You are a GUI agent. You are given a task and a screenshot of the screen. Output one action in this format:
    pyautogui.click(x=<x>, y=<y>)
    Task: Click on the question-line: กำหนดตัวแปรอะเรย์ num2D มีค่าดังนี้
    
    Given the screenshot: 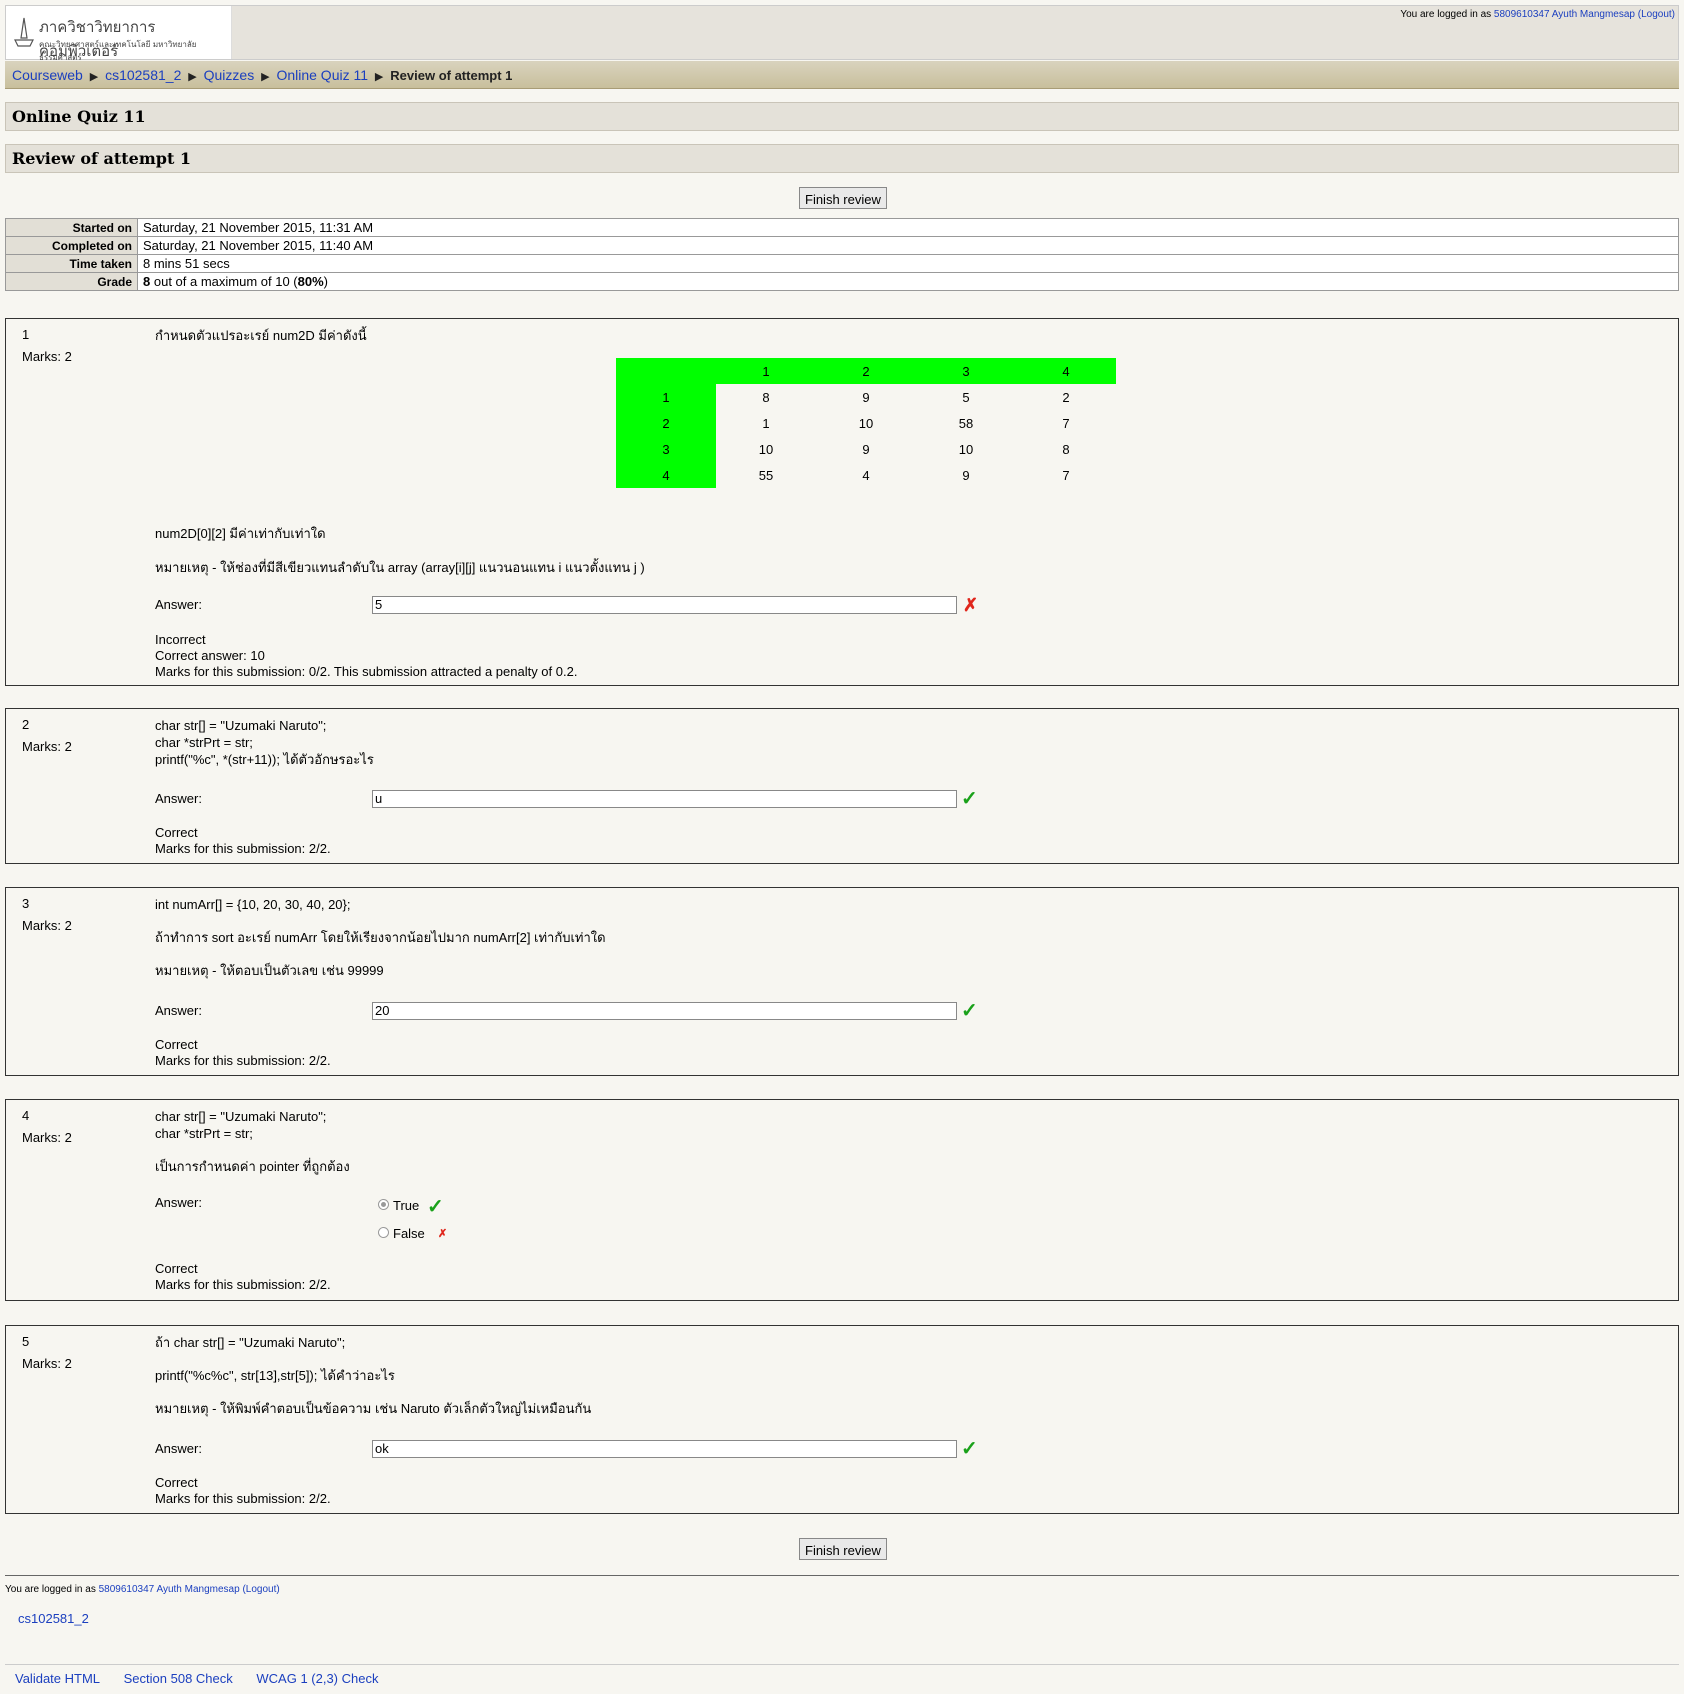 What is the action you would take?
    pyautogui.click(x=261, y=335)
    